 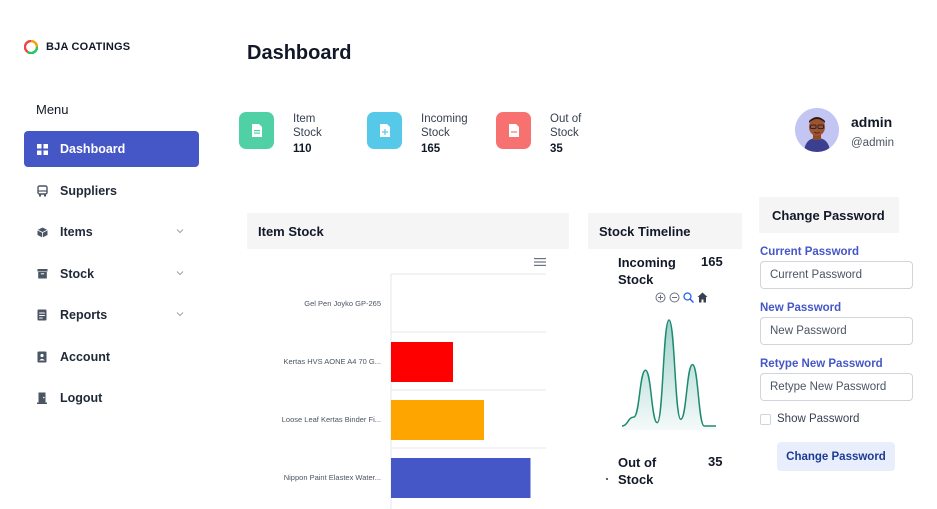 What do you see at coordinates (299, 53) in the screenshot?
I see `page-title: Dashboard` at bounding box center [299, 53].